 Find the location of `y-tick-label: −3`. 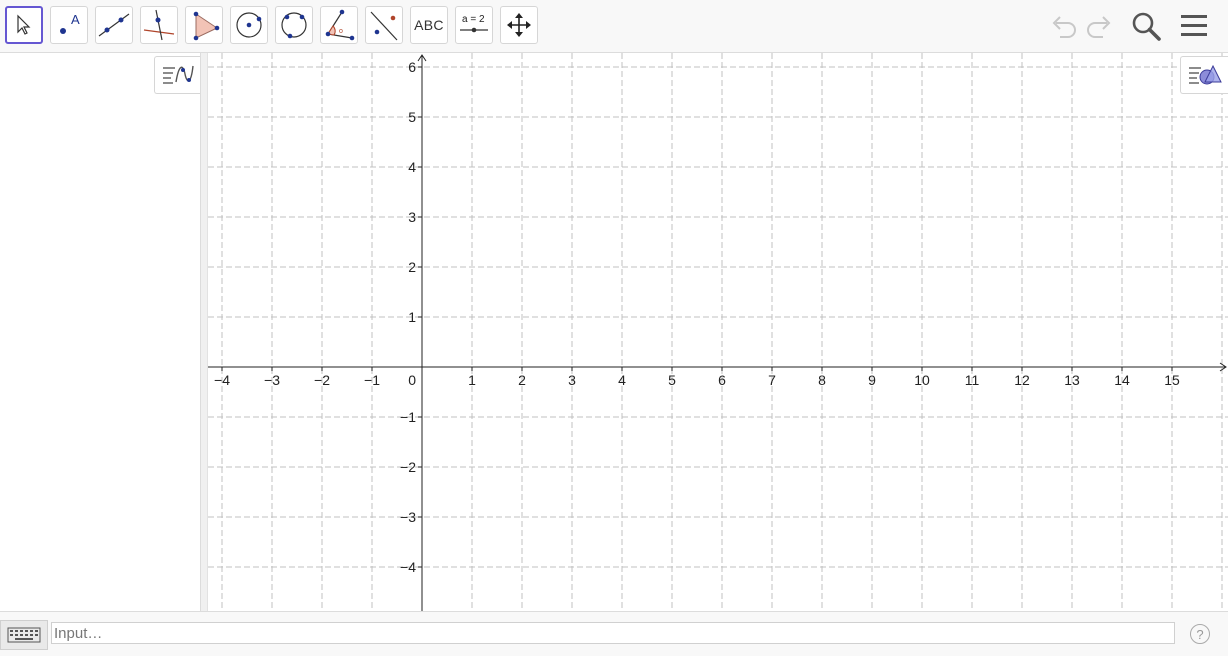

y-tick-label: −3 is located at coordinates (408, 517).